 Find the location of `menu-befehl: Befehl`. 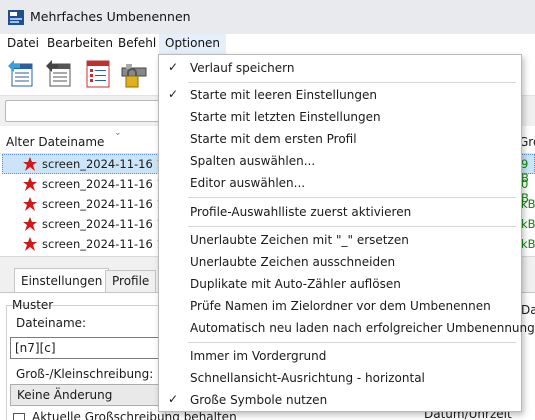

menu-befehl: Befehl is located at coordinates (137, 44).